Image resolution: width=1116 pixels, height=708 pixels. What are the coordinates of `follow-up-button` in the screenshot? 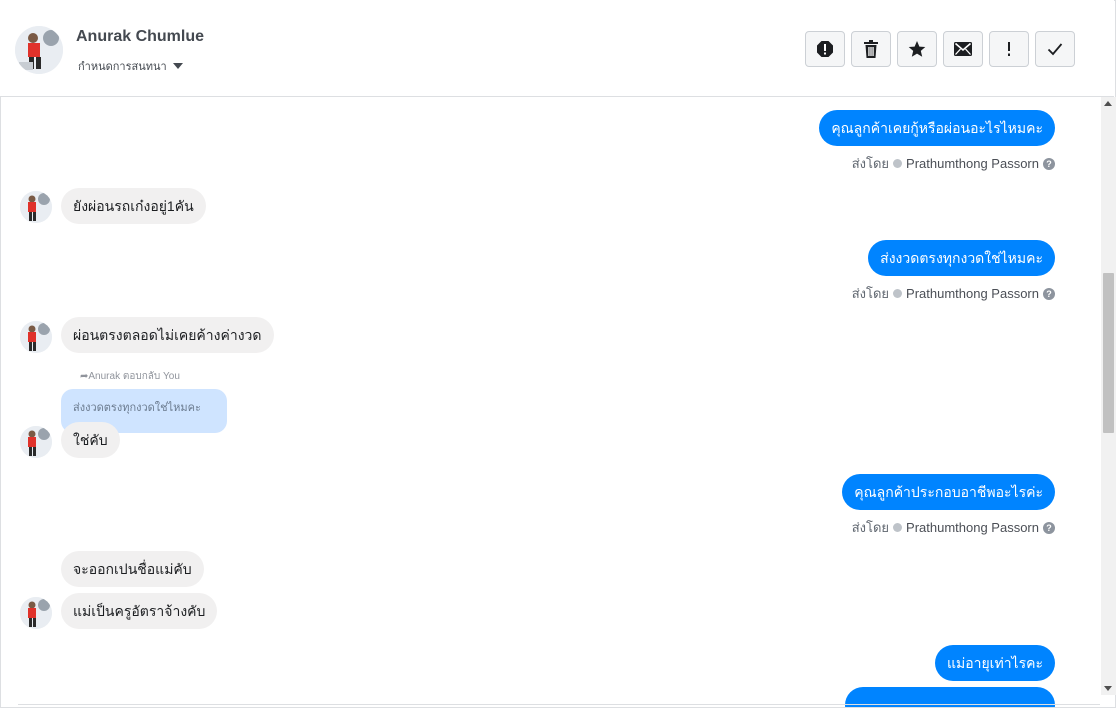 It's located at (1009, 49).